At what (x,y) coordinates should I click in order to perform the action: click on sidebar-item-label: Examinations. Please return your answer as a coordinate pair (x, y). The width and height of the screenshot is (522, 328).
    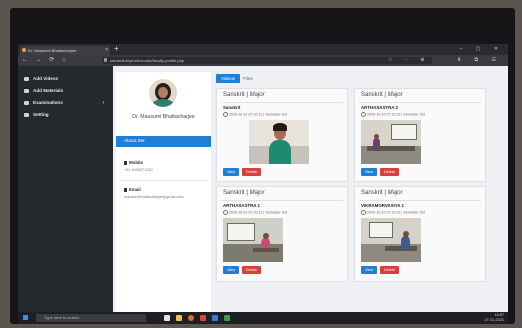
    Looking at the image, I should click on (48, 102).